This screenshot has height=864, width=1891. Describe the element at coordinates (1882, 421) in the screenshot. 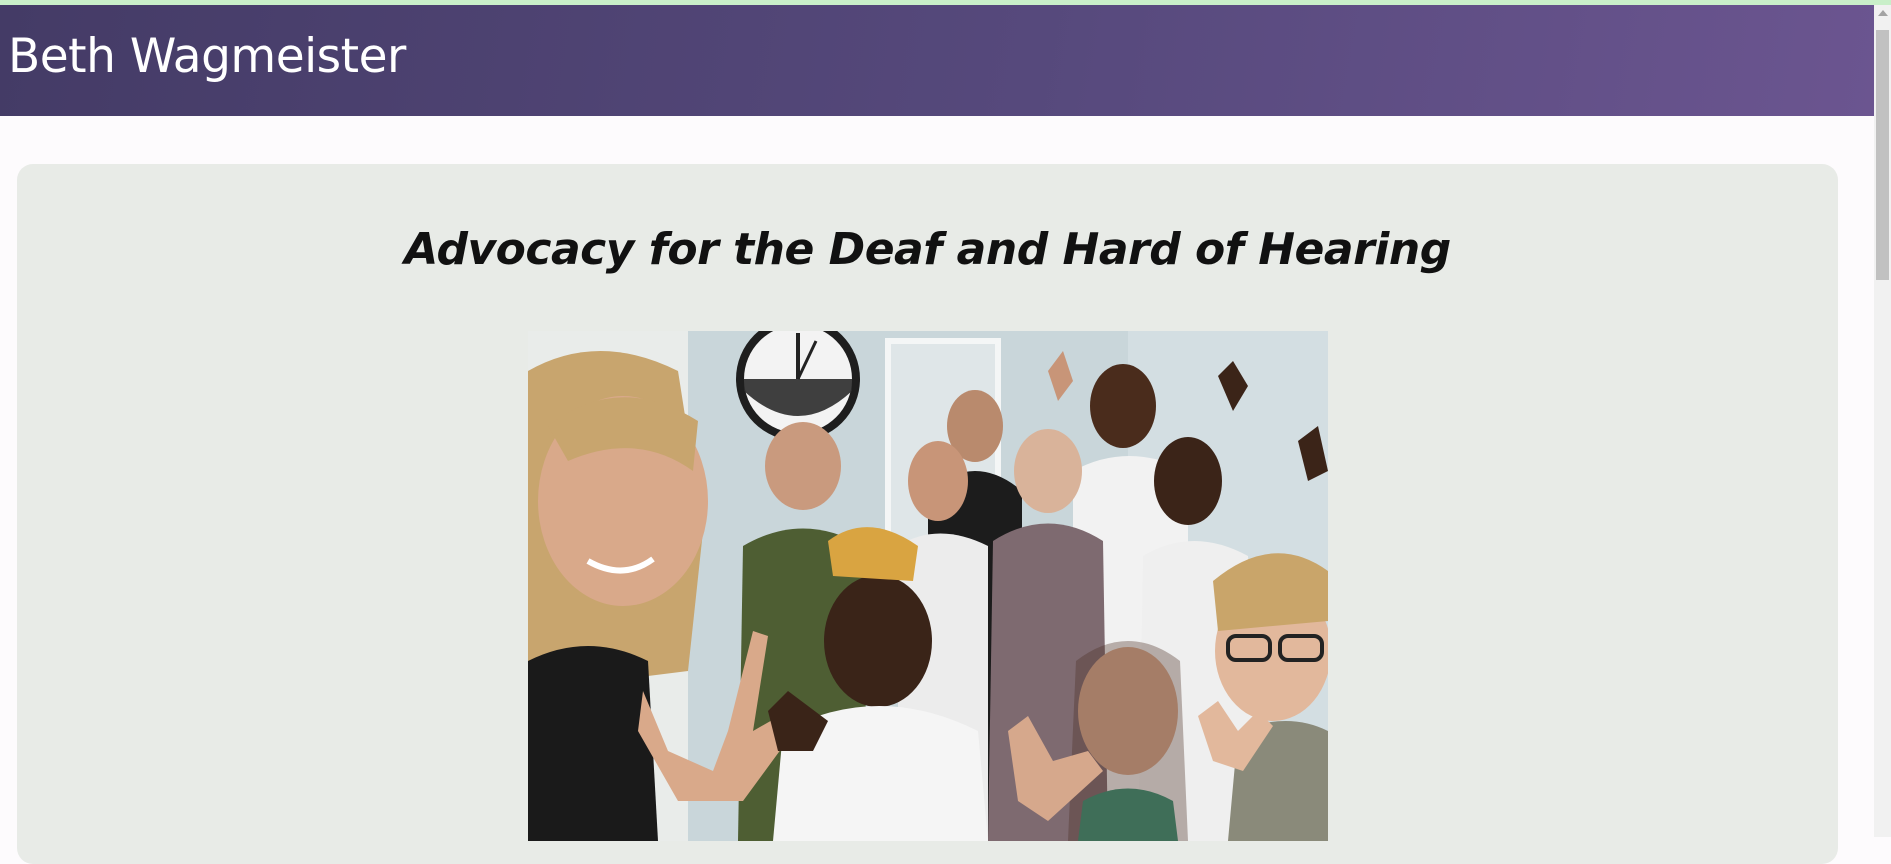

I see `page-scrollbar` at that location.